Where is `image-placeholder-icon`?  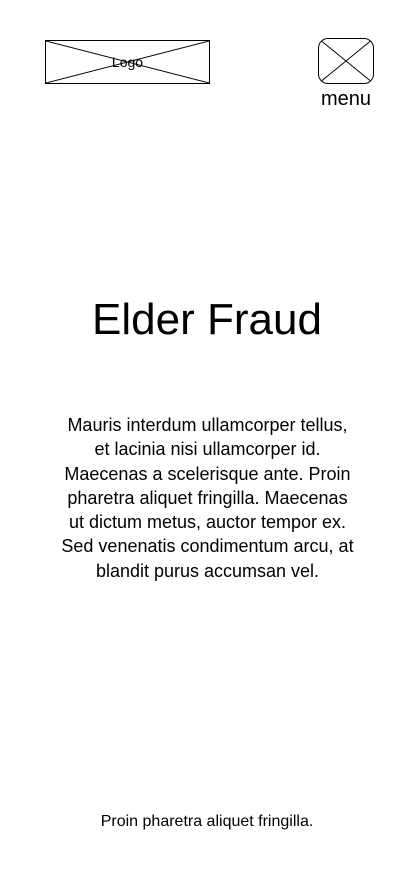 image-placeholder-icon is located at coordinates (346, 61).